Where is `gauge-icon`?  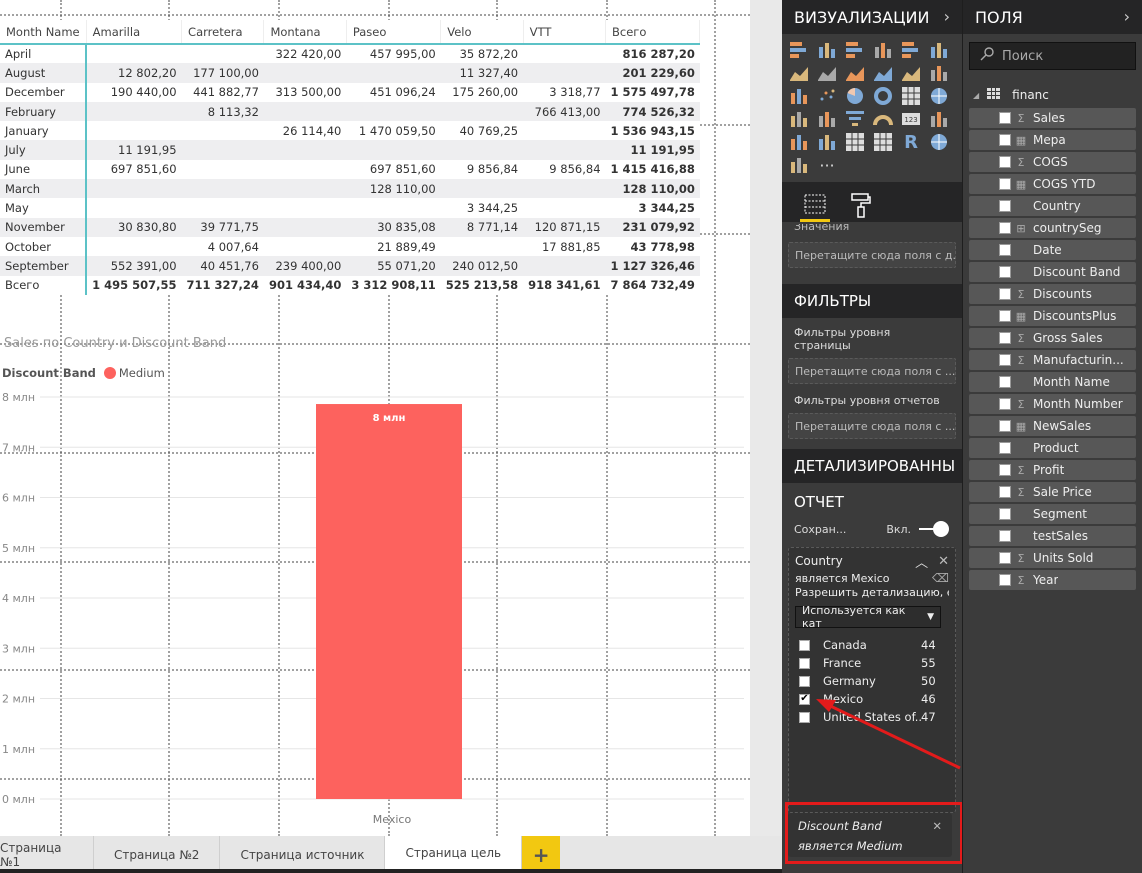 gauge-icon is located at coordinates (883, 119).